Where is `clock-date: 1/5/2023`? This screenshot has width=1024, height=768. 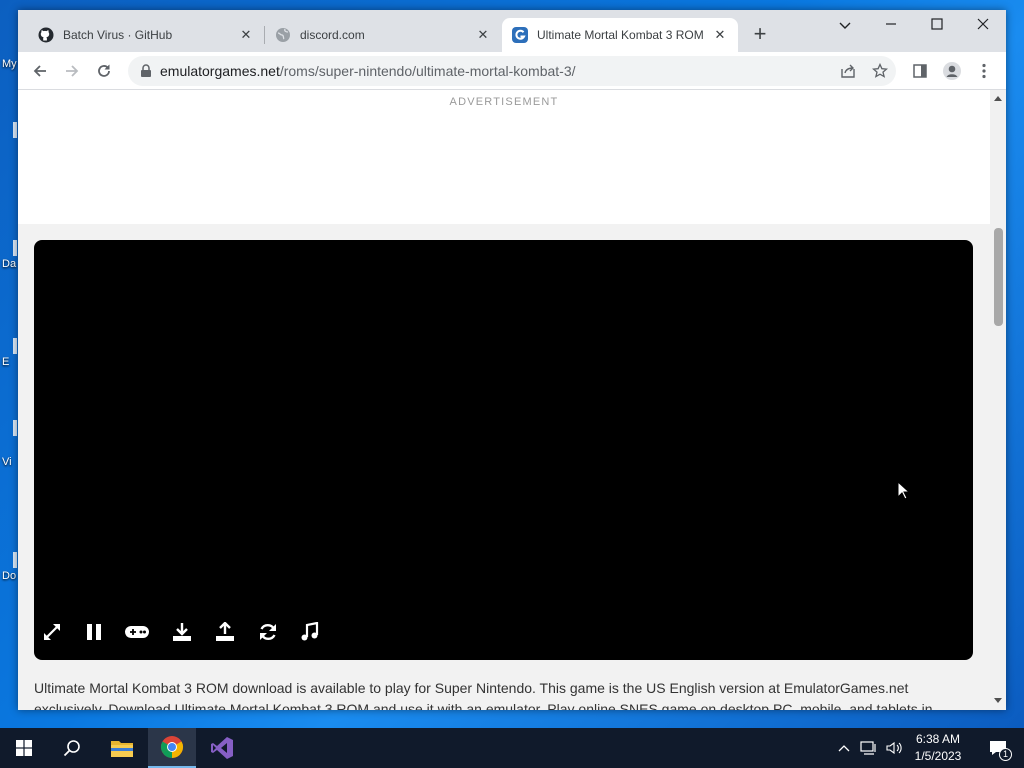
clock-date: 1/5/2023 is located at coordinates (938, 756).